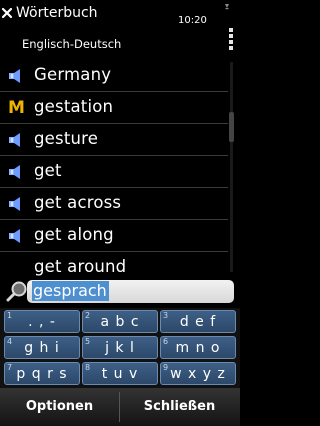 This screenshot has width=320, height=426. What do you see at coordinates (130, 291) in the screenshot?
I see `search-input: gesprach` at bounding box center [130, 291].